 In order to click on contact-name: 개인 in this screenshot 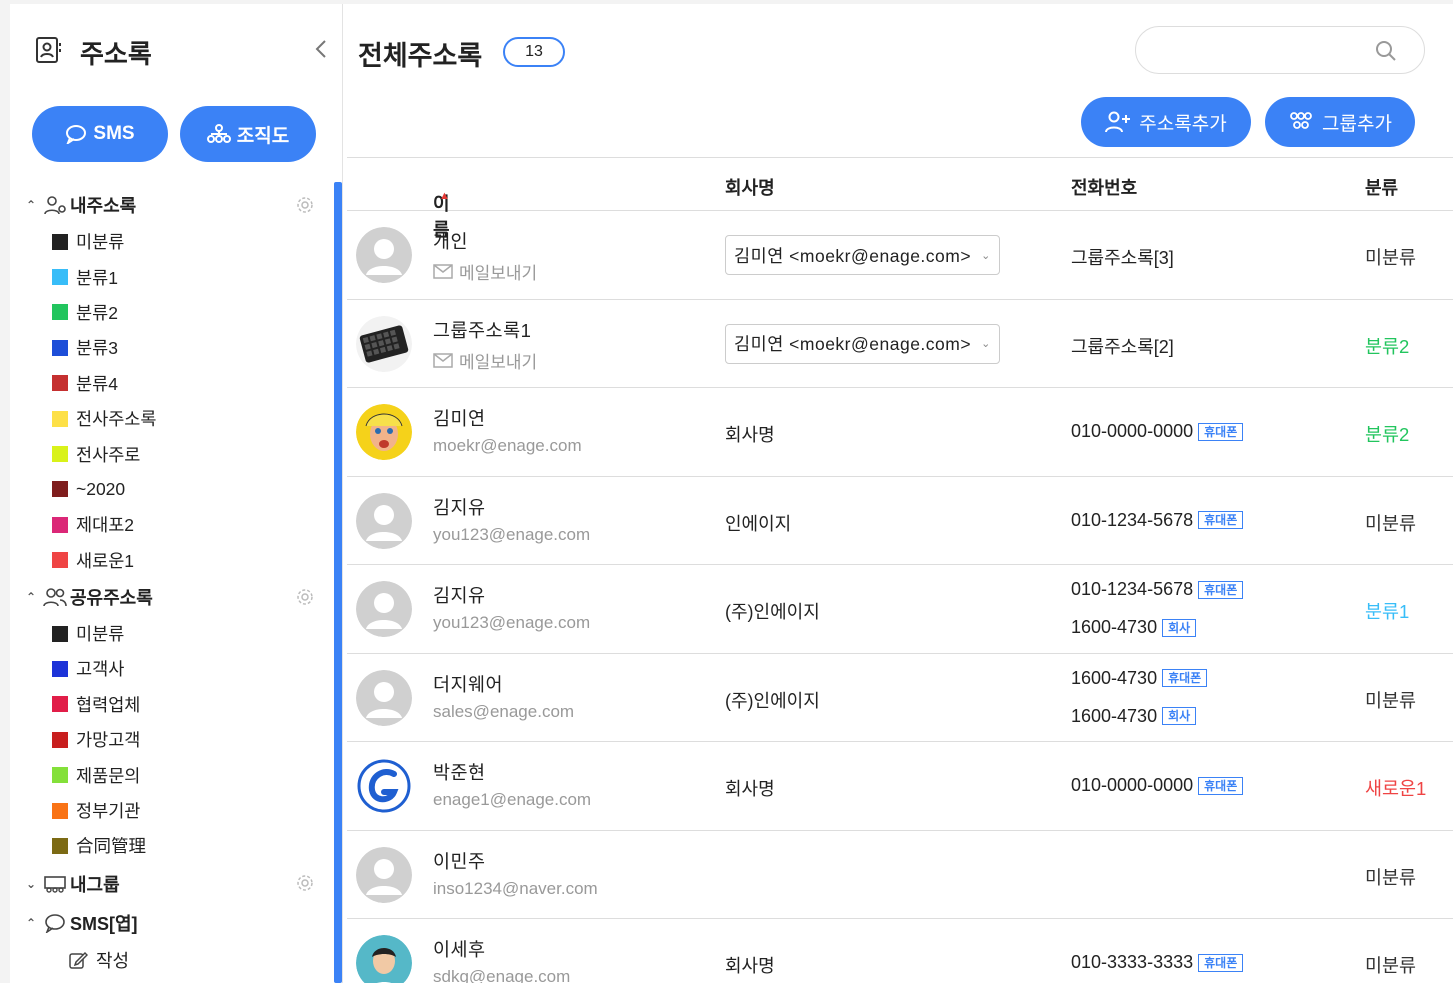, I will do `click(450, 241)`.